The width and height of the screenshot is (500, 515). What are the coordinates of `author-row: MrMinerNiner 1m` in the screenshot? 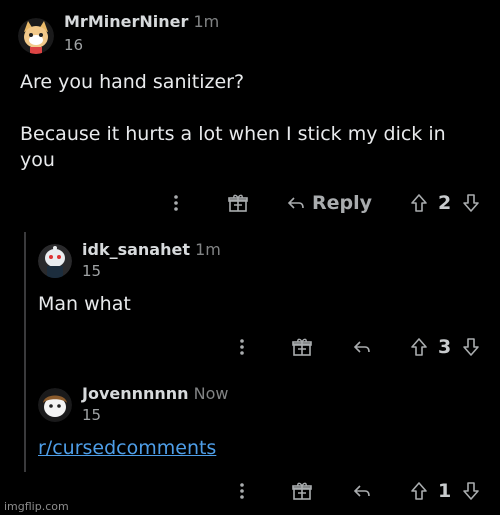 It's located at (141, 21).